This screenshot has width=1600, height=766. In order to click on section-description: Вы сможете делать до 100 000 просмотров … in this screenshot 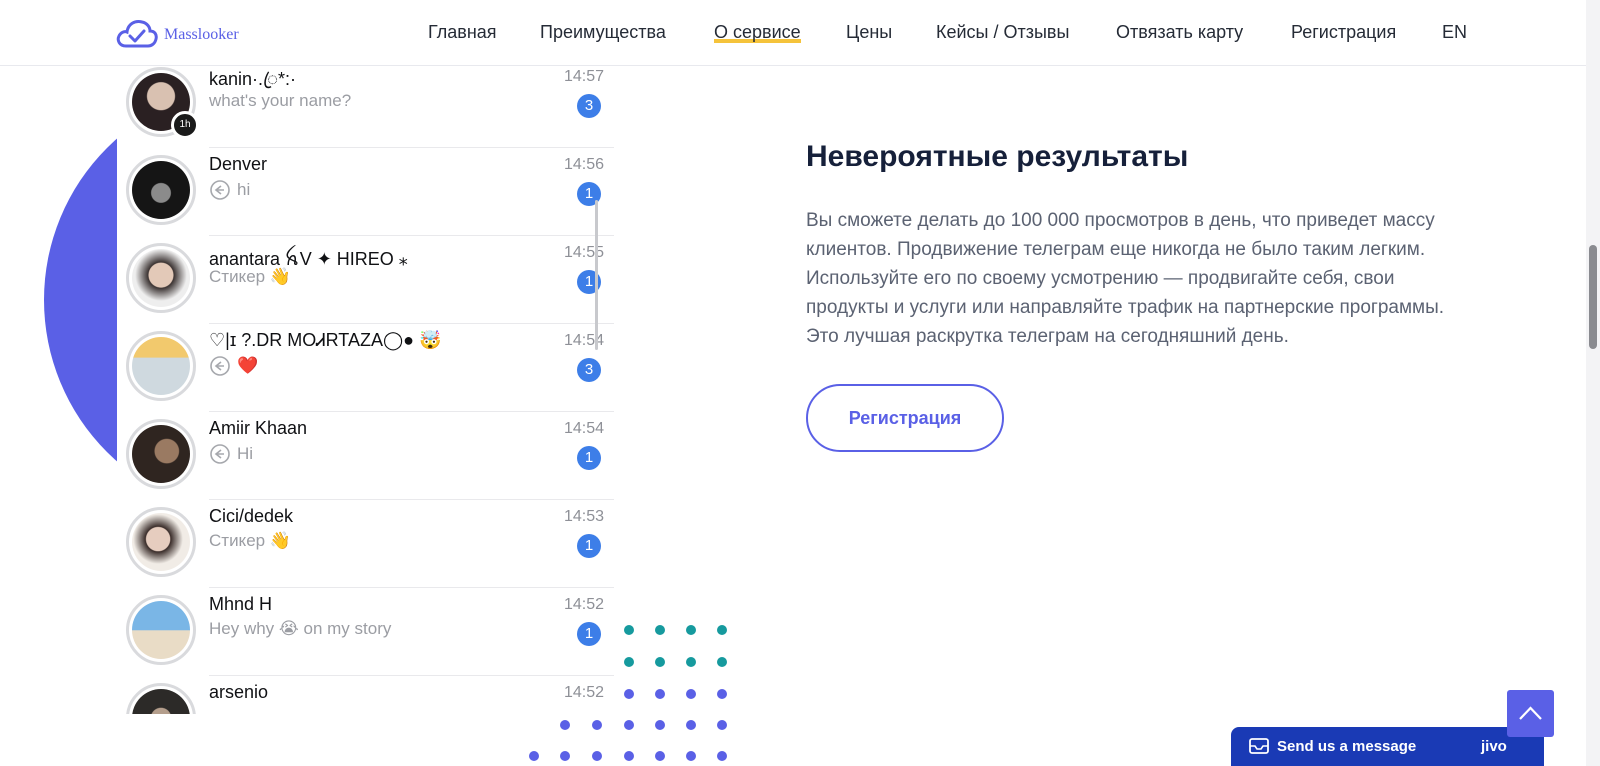, I will do `click(1125, 278)`.